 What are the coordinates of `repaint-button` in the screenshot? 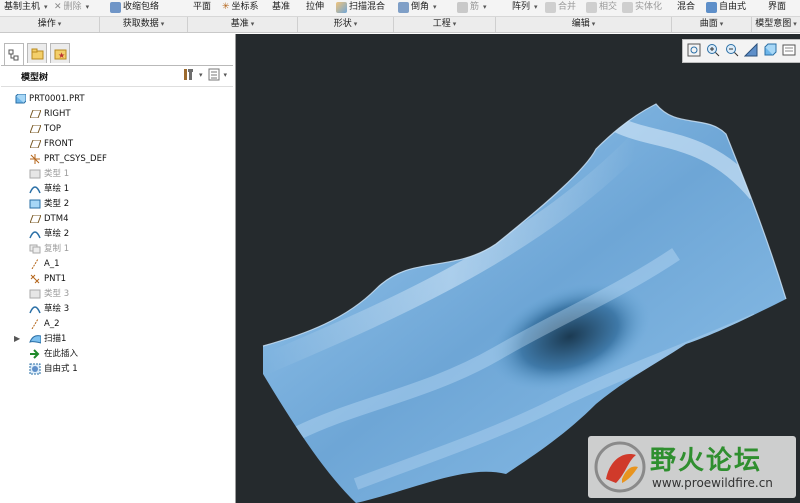 It's located at (751, 50).